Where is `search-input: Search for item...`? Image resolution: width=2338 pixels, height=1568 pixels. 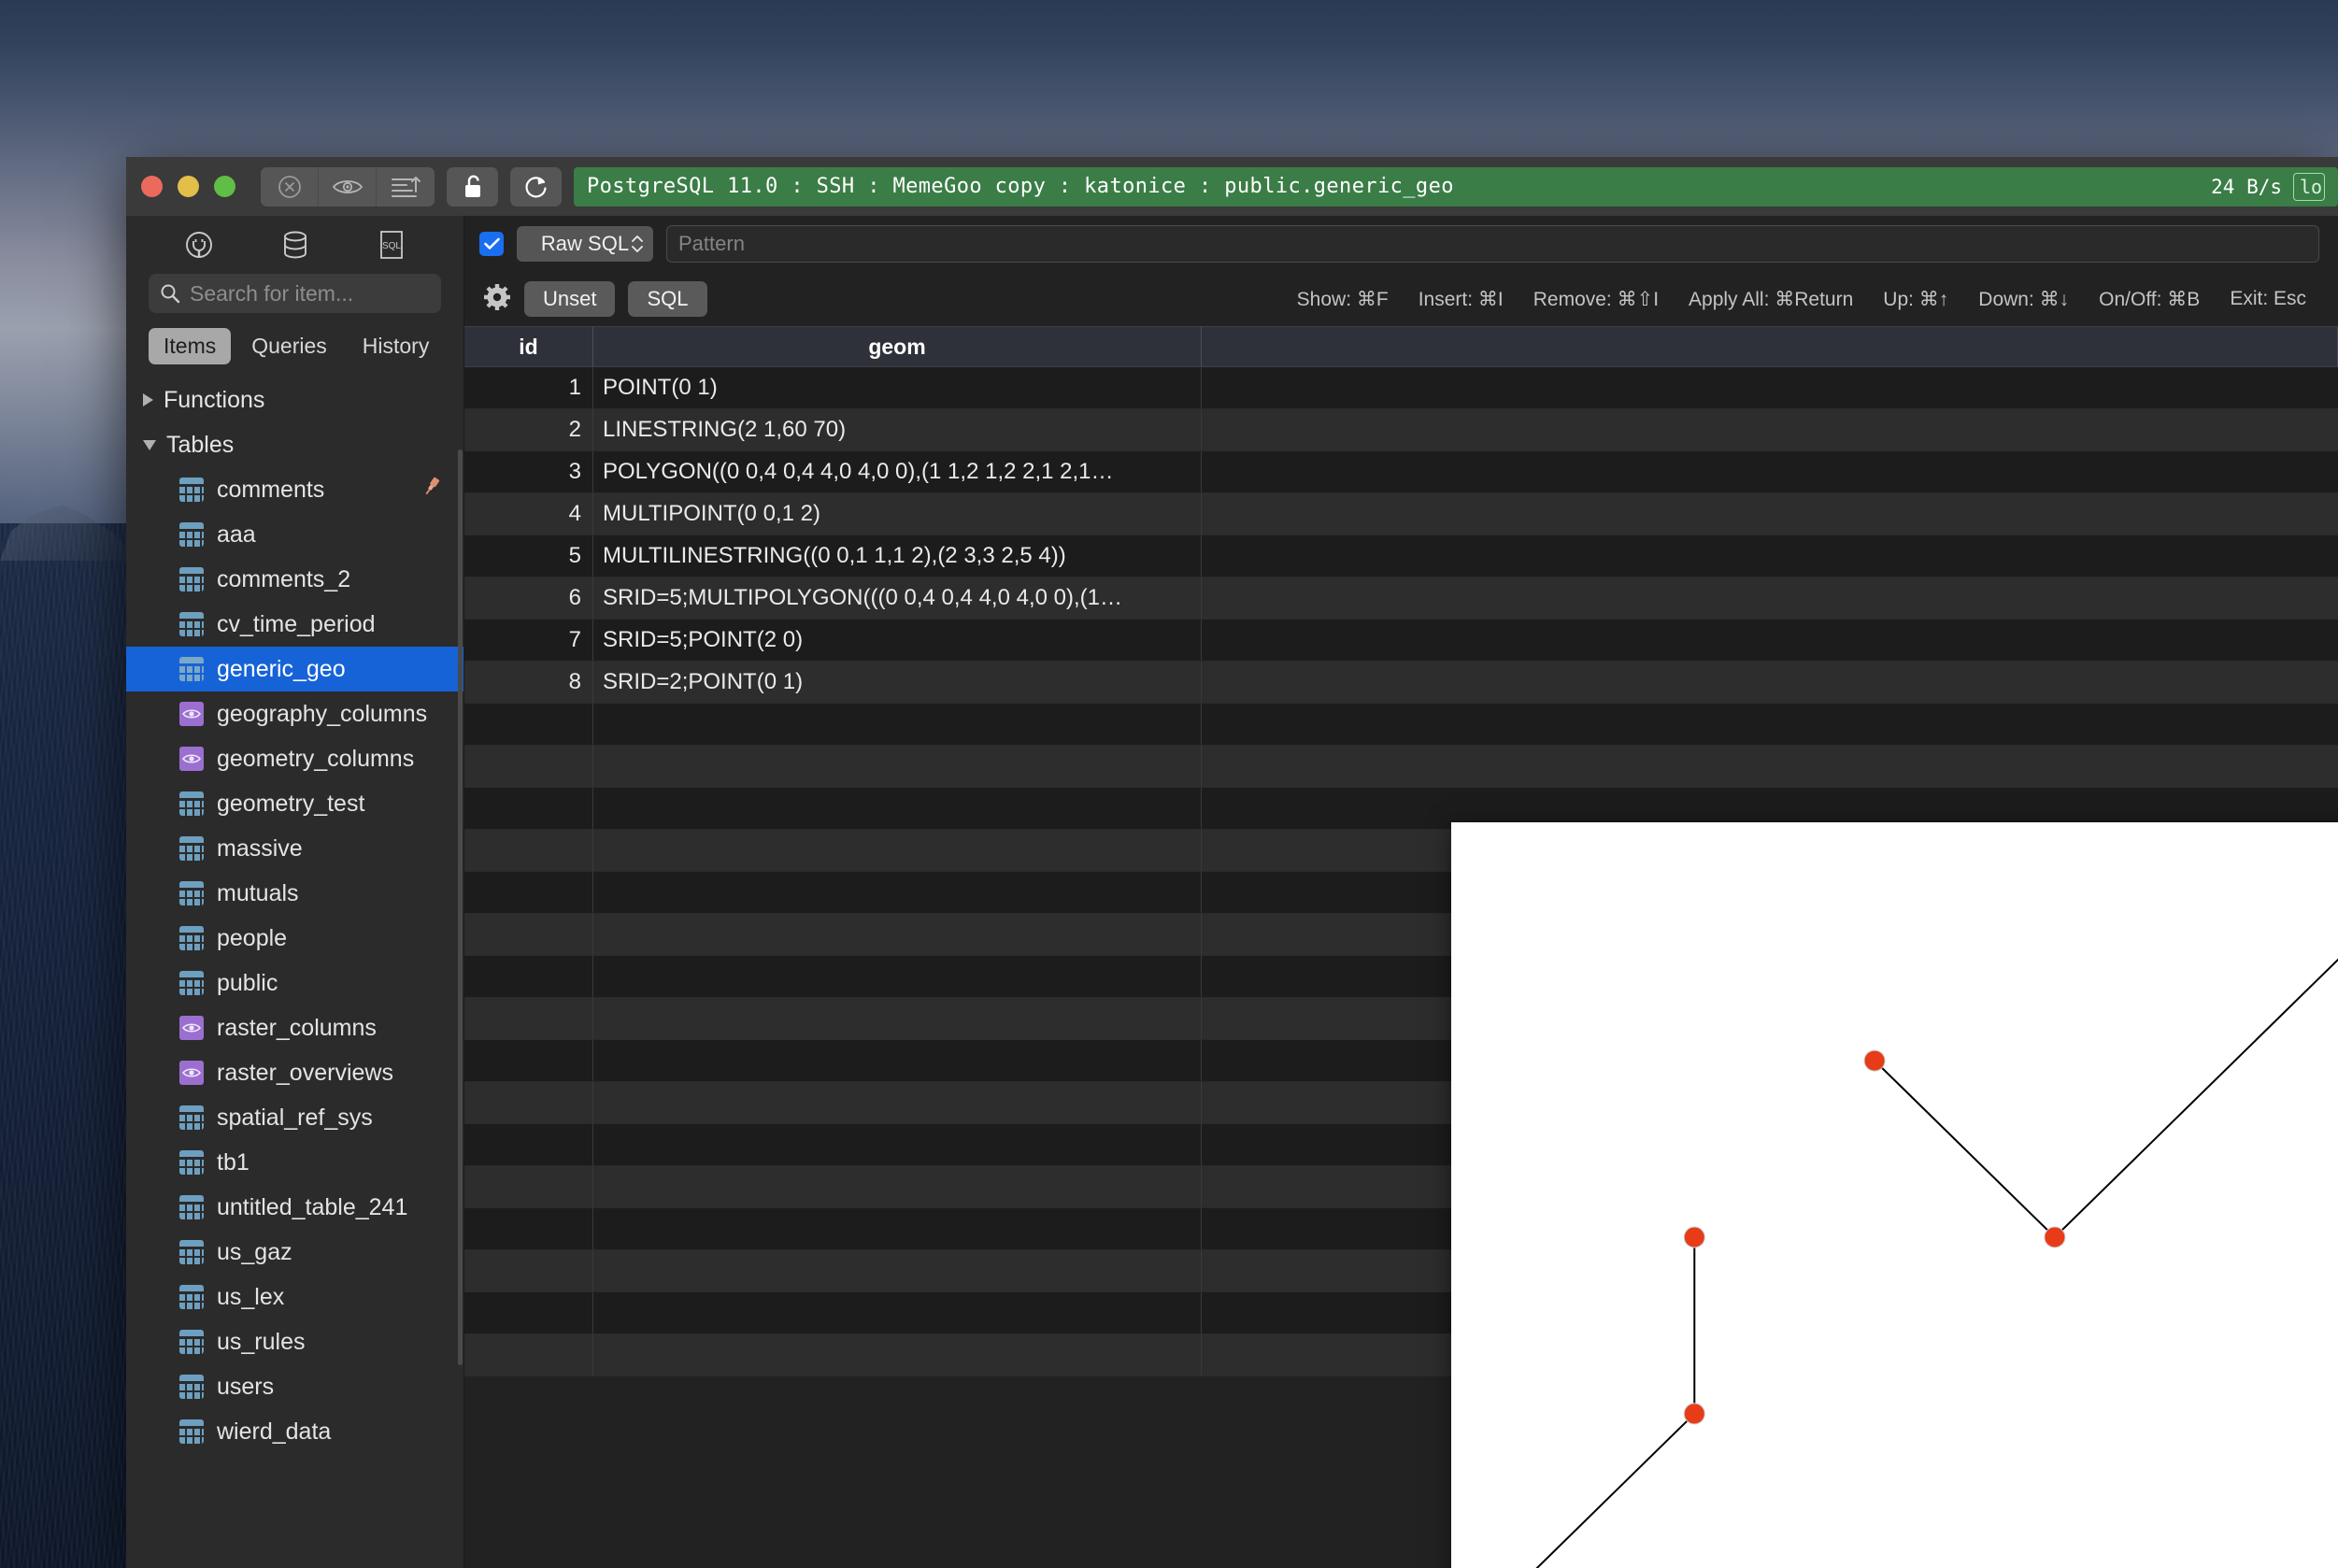 search-input: Search for item... is located at coordinates (295, 294).